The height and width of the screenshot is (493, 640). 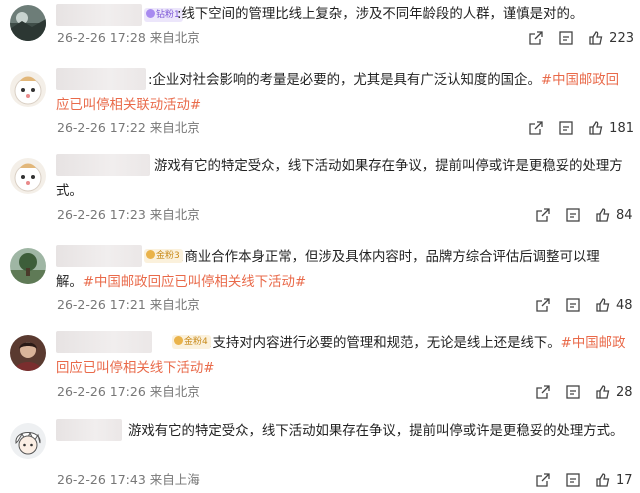 I want to click on comment-location: 来自上海, so click(x=174, y=479).